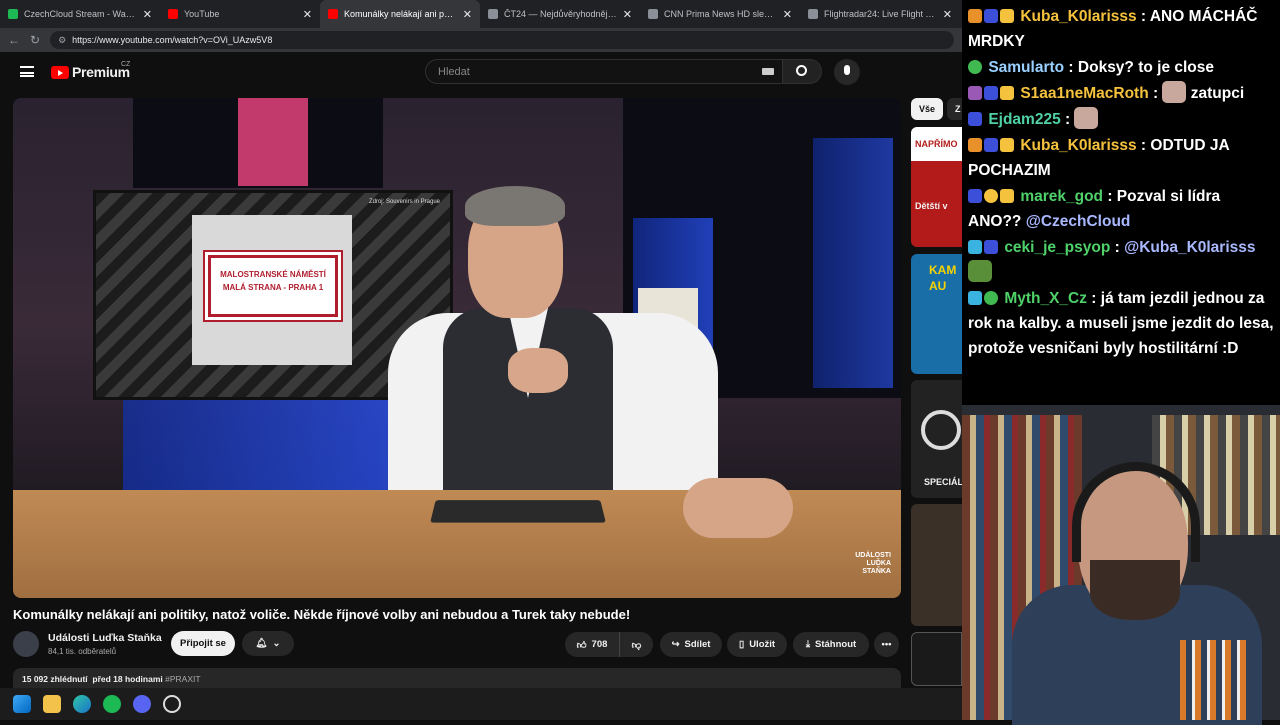  I want to click on search-button, so click(802, 71).